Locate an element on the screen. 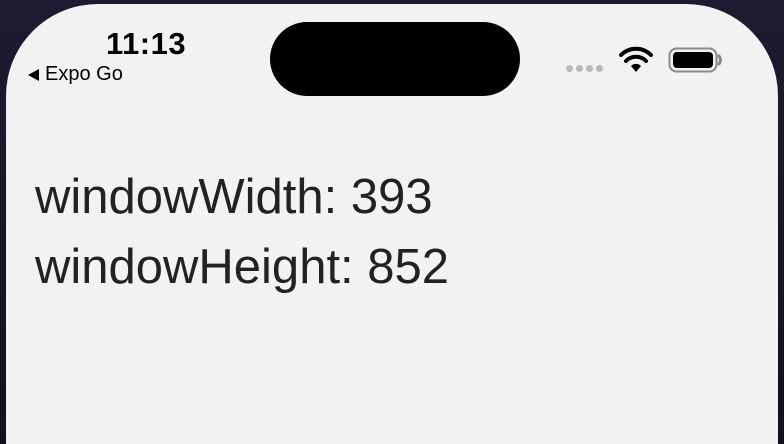  battery-icon is located at coordinates (695, 60).